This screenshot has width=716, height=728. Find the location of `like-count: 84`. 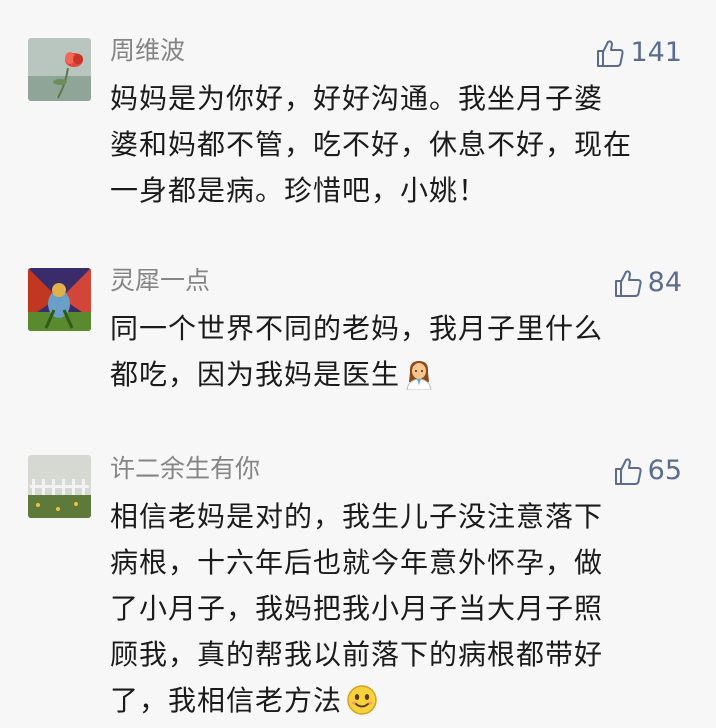

like-count: 84 is located at coordinates (664, 282).